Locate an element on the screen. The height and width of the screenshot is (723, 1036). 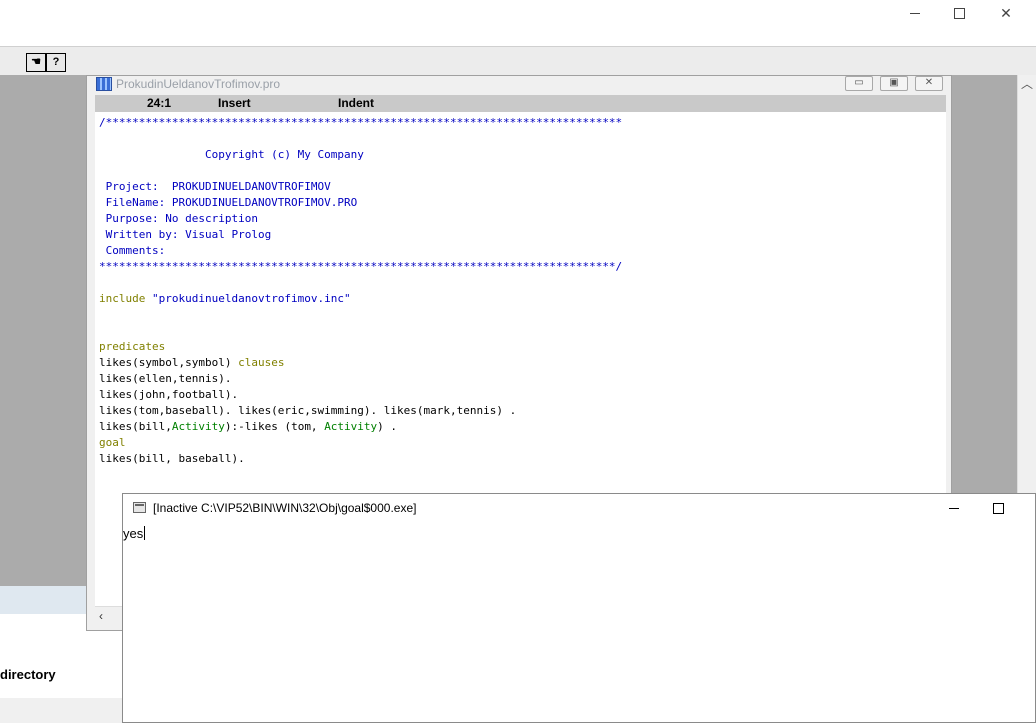
ide-vertical-scrollbar: ︿ is located at coordinates (1026, 295).